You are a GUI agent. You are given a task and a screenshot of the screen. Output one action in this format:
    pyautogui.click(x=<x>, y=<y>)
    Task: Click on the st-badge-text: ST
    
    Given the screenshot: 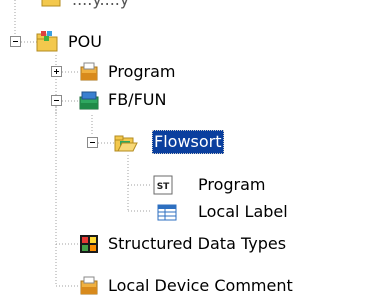 What is the action you would take?
    pyautogui.click(x=163, y=187)
    